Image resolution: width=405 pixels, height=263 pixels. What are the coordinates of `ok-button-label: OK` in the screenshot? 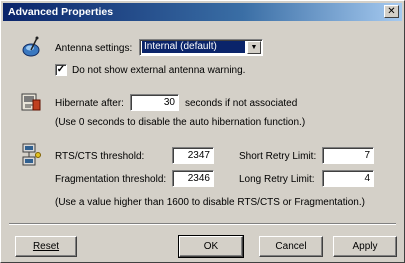 It's located at (211, 246).